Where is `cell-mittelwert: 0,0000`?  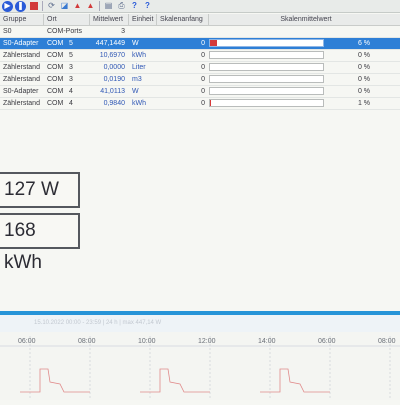
cell-mittelwert: 0,0000 is located at coordinates (114, 67).